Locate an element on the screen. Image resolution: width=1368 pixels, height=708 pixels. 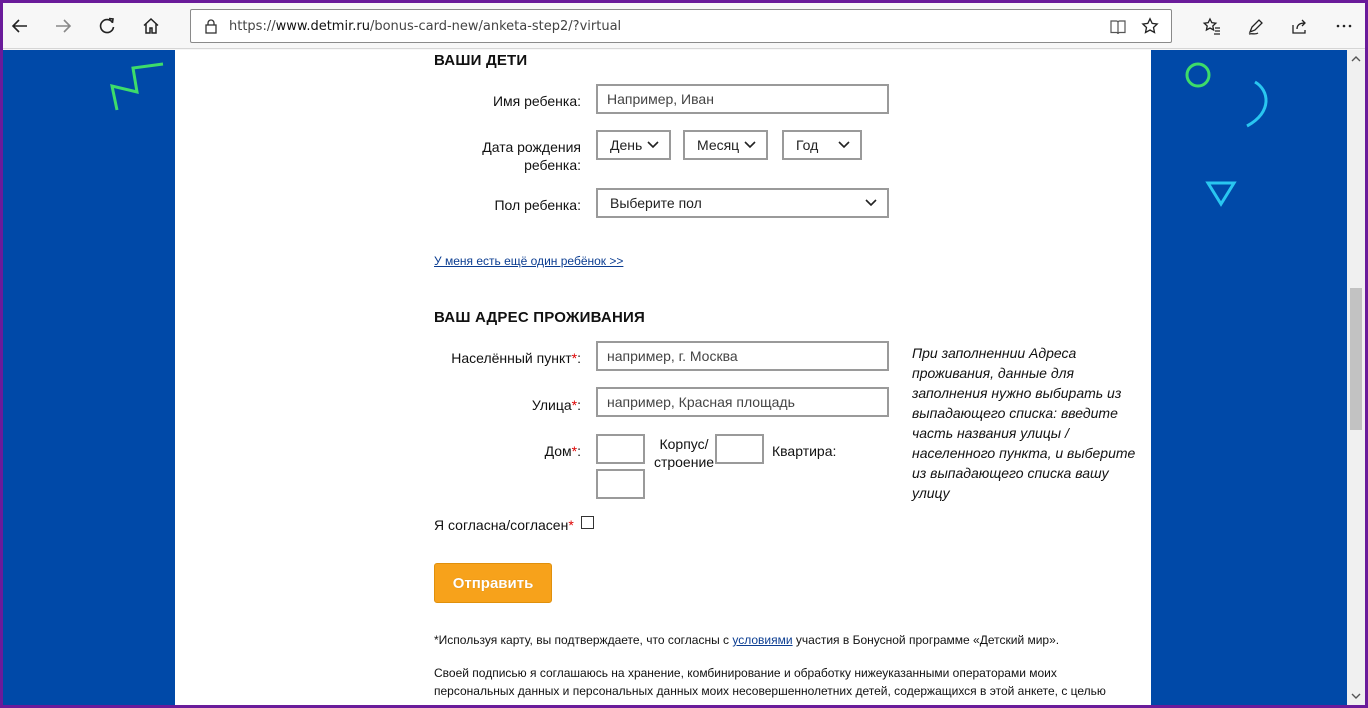
required-mark: * is located at coordinates (571, 525).